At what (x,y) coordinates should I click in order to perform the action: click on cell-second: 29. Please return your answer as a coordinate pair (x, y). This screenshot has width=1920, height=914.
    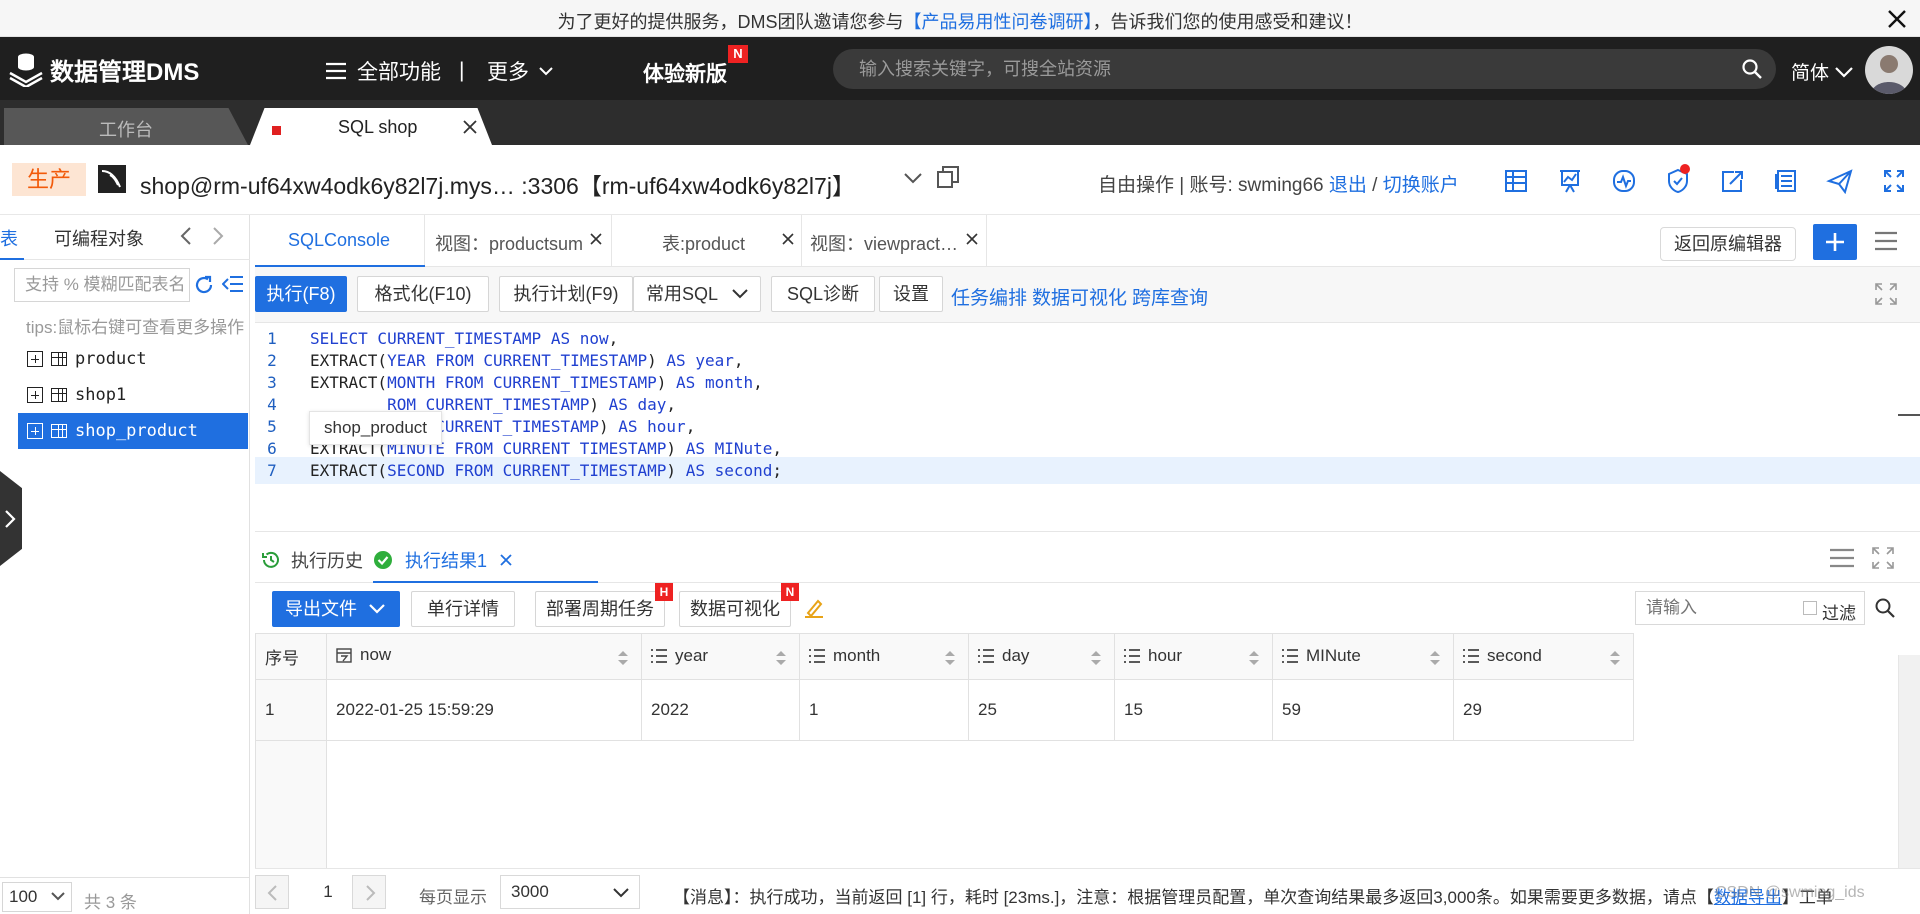
    Looking at the image, I should click on (1543, 710).